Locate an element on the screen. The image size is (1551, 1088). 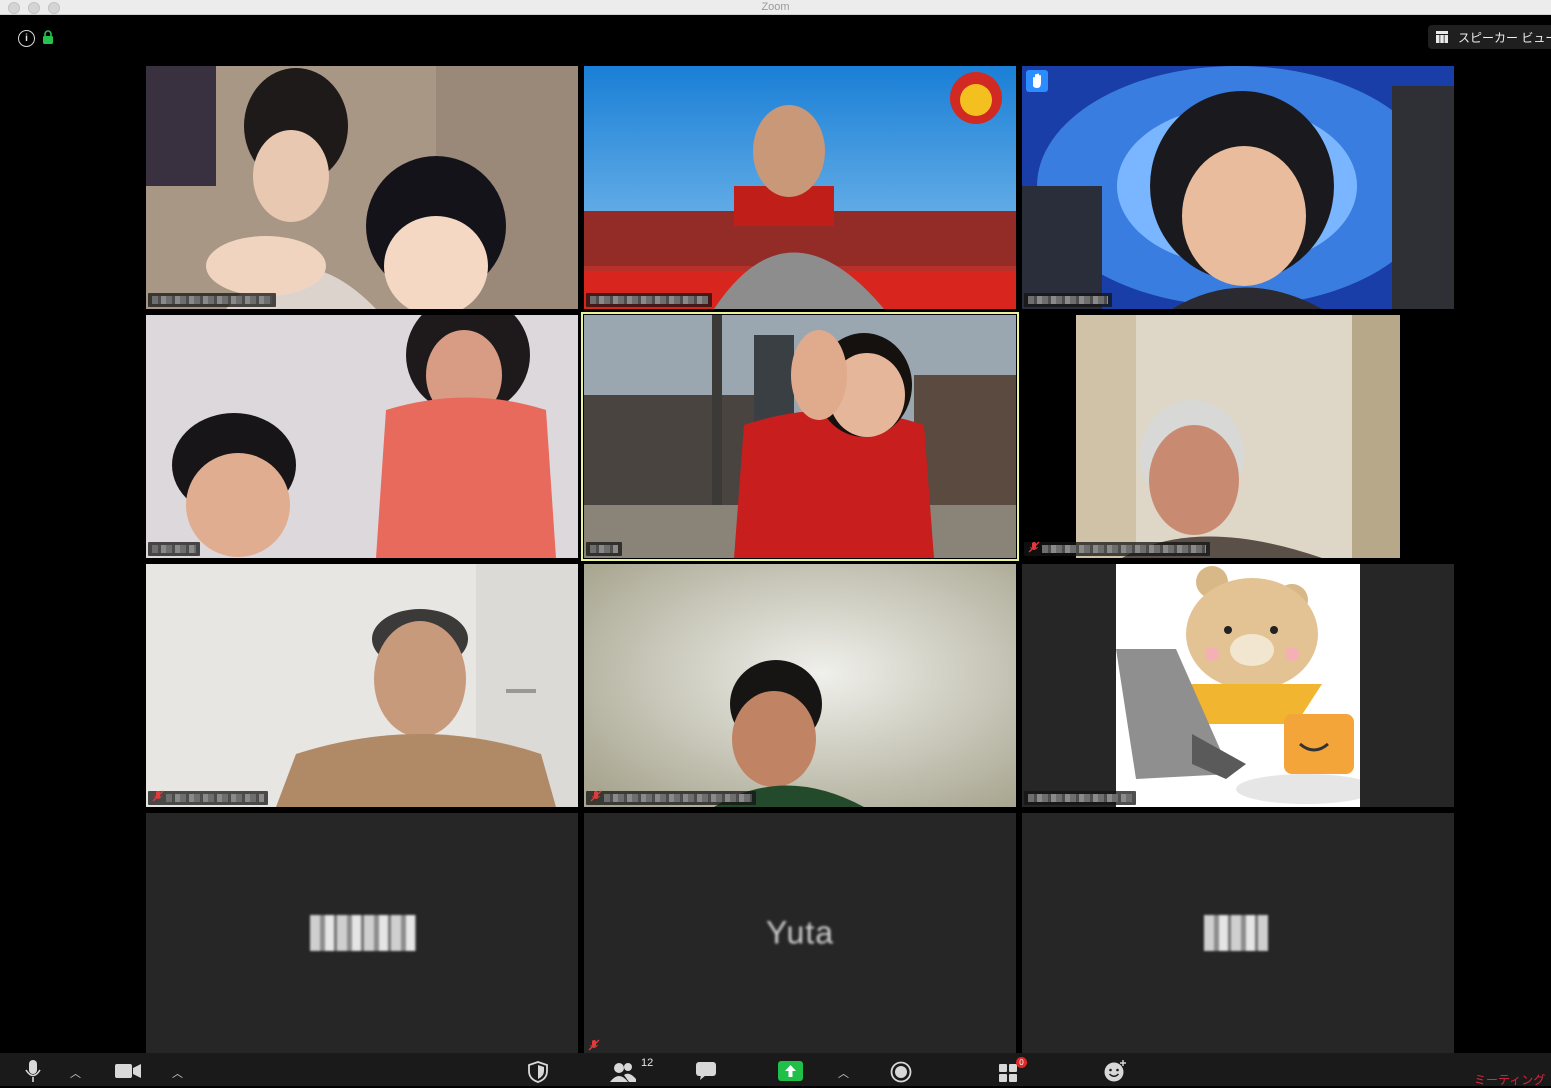
security-button is located at coordinates (538, 1072).